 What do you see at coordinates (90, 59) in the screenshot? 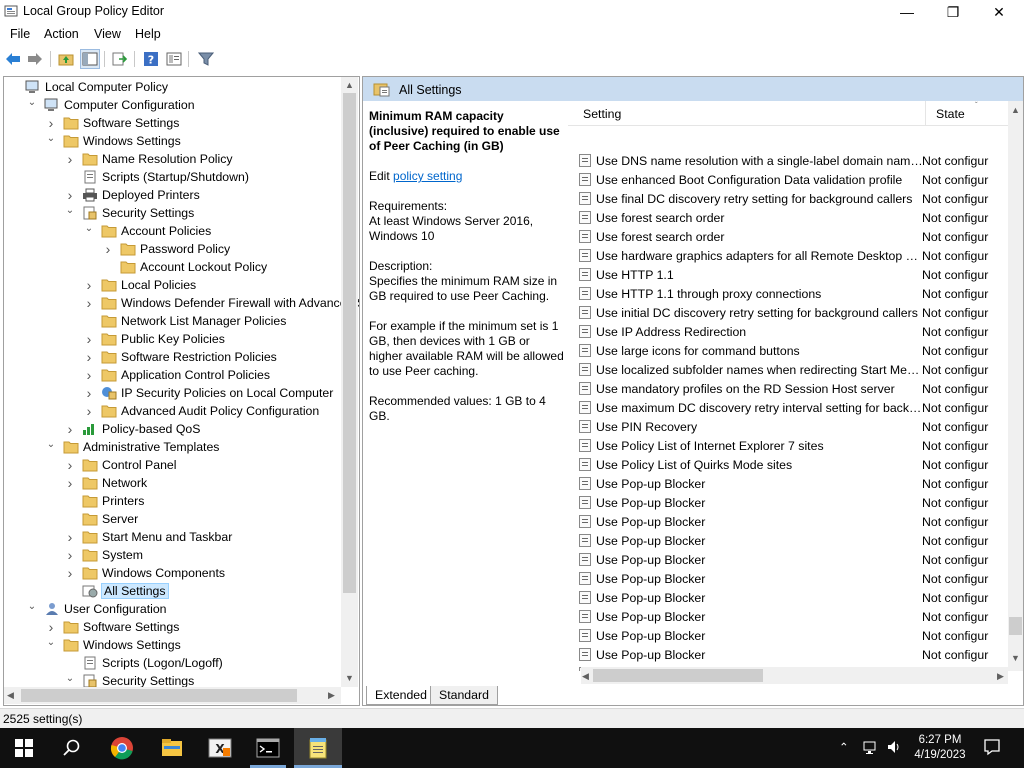
I see `show-hide-console-tree-button` at bounding box center [90, 59].